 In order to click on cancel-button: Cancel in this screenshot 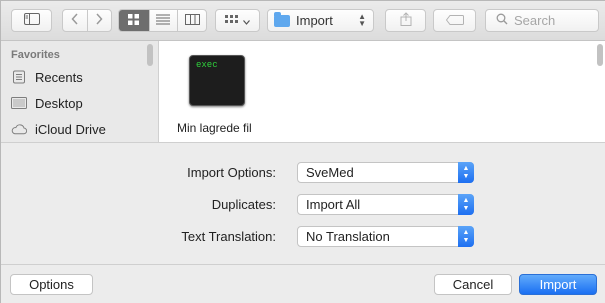, I will do `click(473, 284)`.